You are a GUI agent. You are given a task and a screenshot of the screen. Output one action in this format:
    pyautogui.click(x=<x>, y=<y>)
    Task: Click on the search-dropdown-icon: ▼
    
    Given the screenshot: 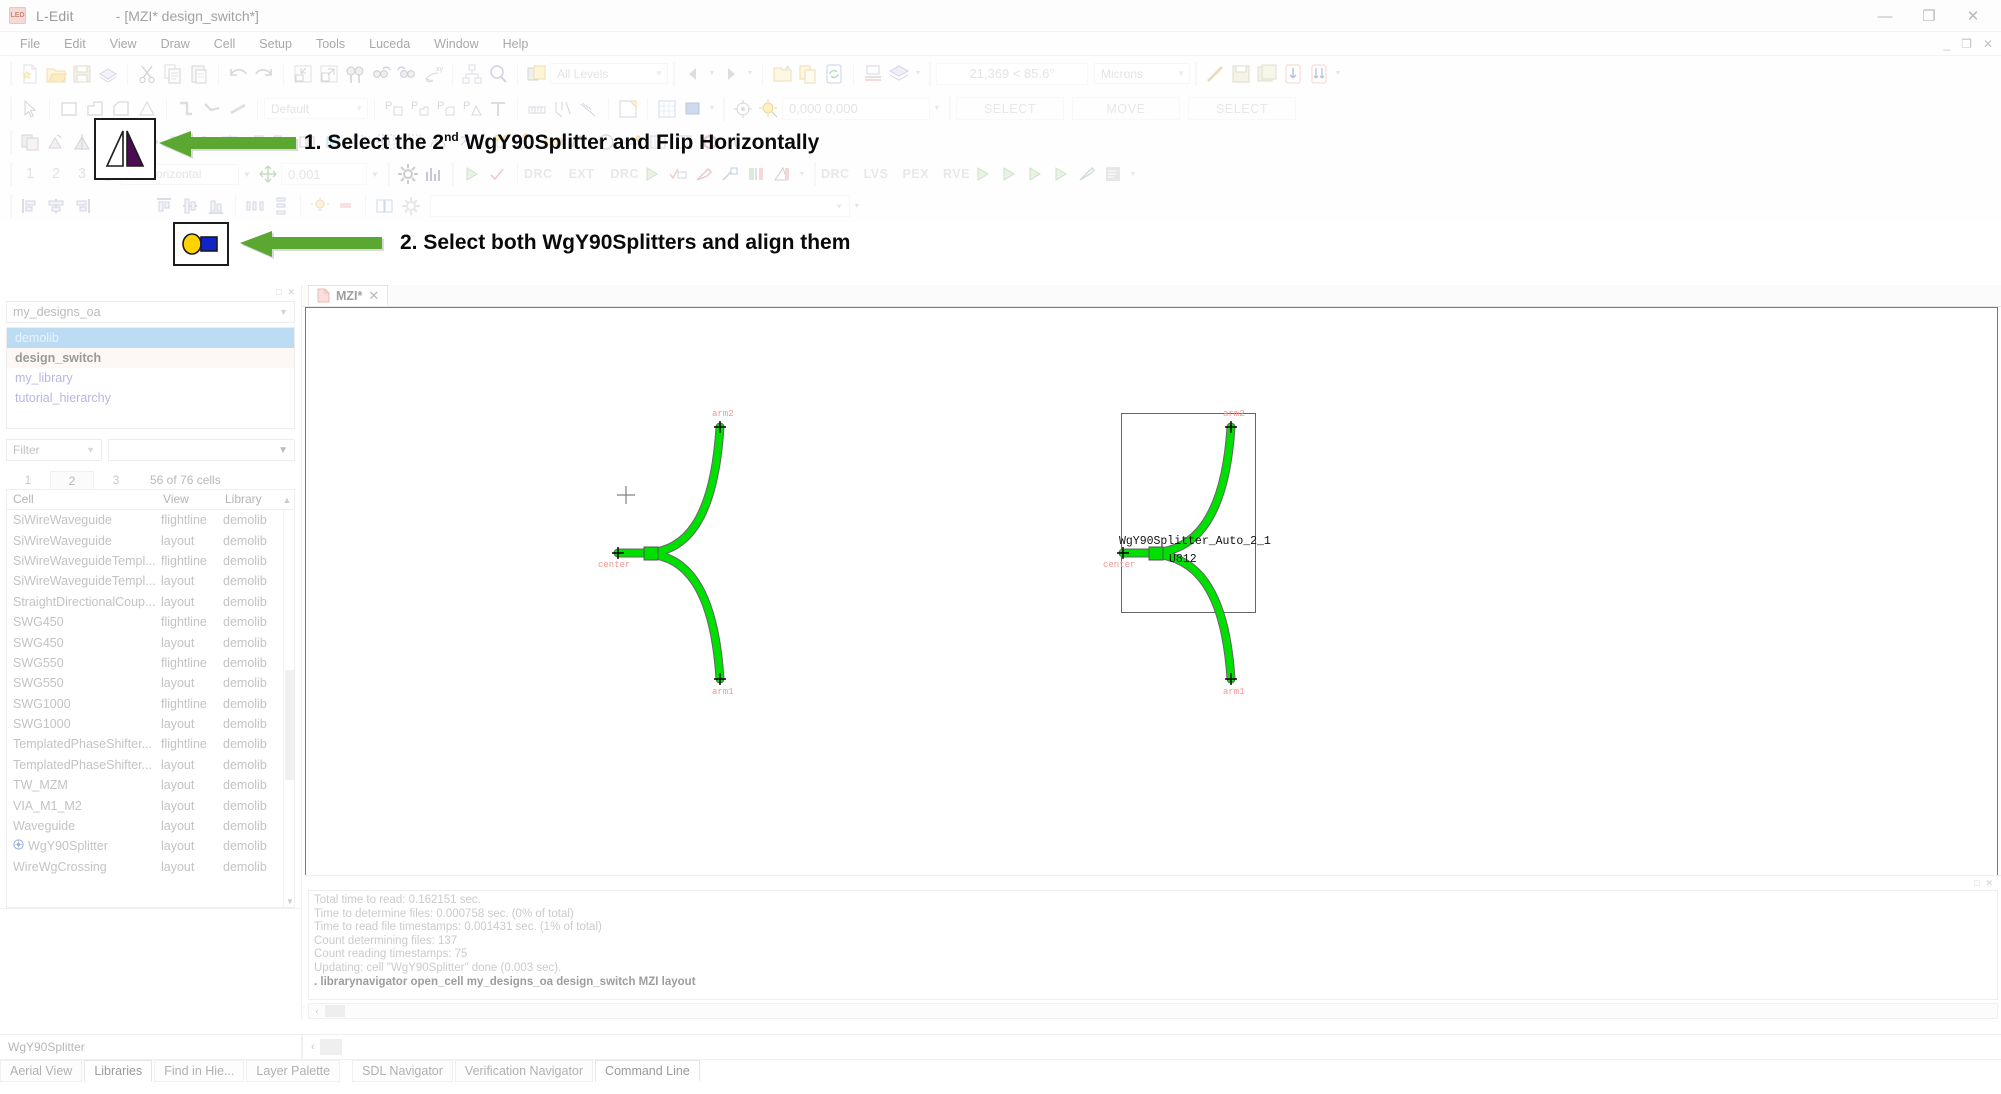 What is the action you would take?
    pyautogui.click(x=857, y=206)
    